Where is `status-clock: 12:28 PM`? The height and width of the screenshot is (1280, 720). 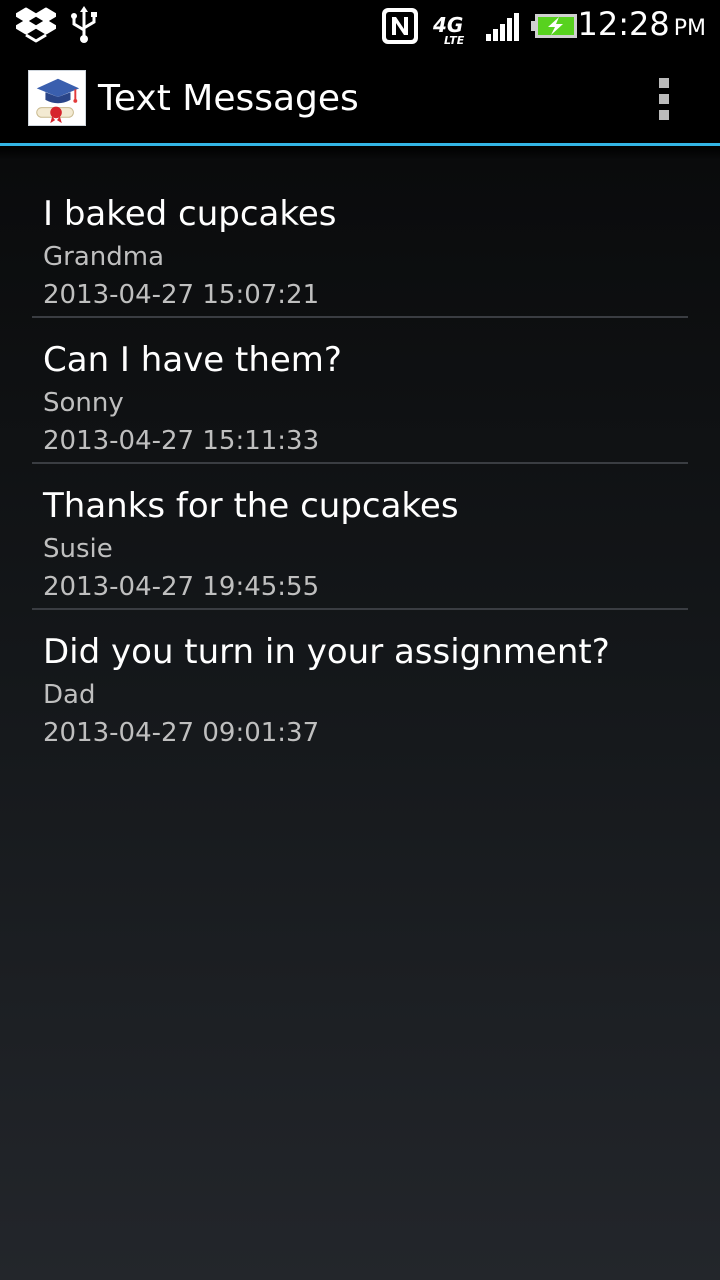 status-clock: 12:28 PM is located at coordinates (642, 26).